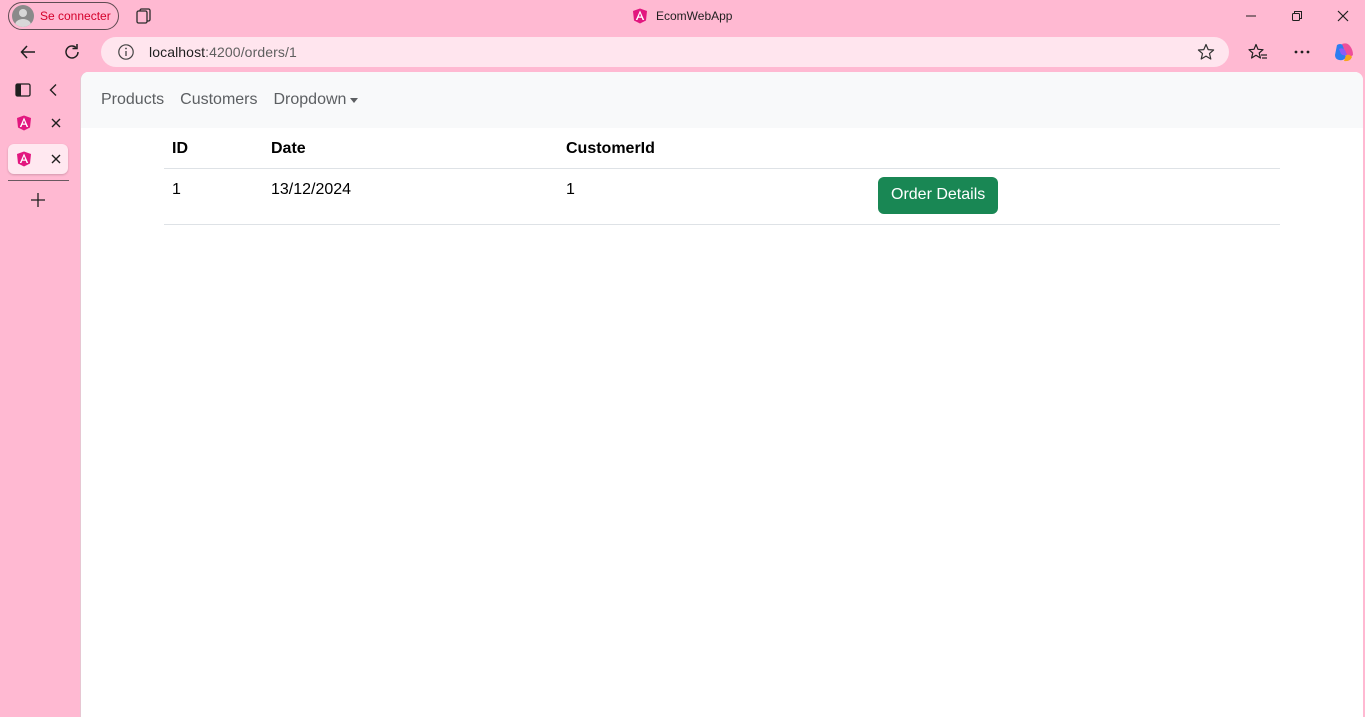 Image resolution: width=1365 pixels, height=717 pixels. Describe the element at coordinates (23, 16) in the screenshot. I see `avatar` at that location.